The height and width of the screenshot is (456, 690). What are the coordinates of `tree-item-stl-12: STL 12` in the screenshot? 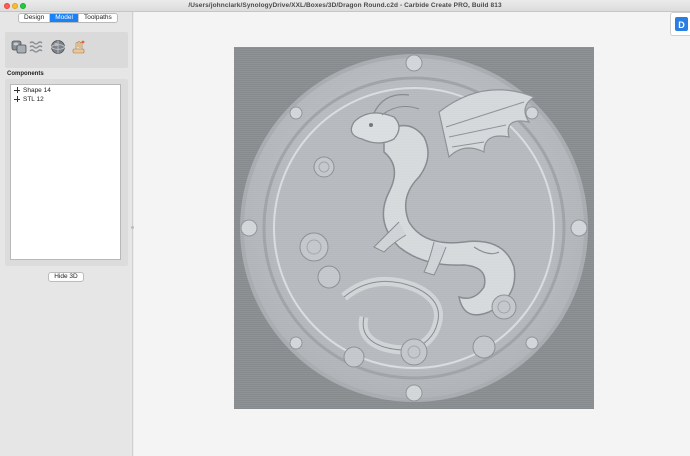 It's located at (29, 99).